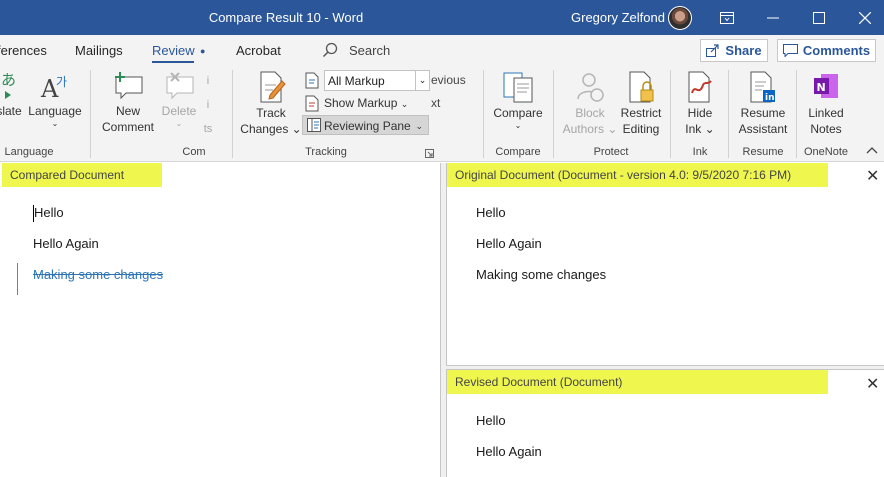 Image resolution: width=884 pixels, height=477 pixels. What do you see at coordinates (518, 113) in the screenshot?
I see `compare-label: Compare` at bounding box center [518, 113].